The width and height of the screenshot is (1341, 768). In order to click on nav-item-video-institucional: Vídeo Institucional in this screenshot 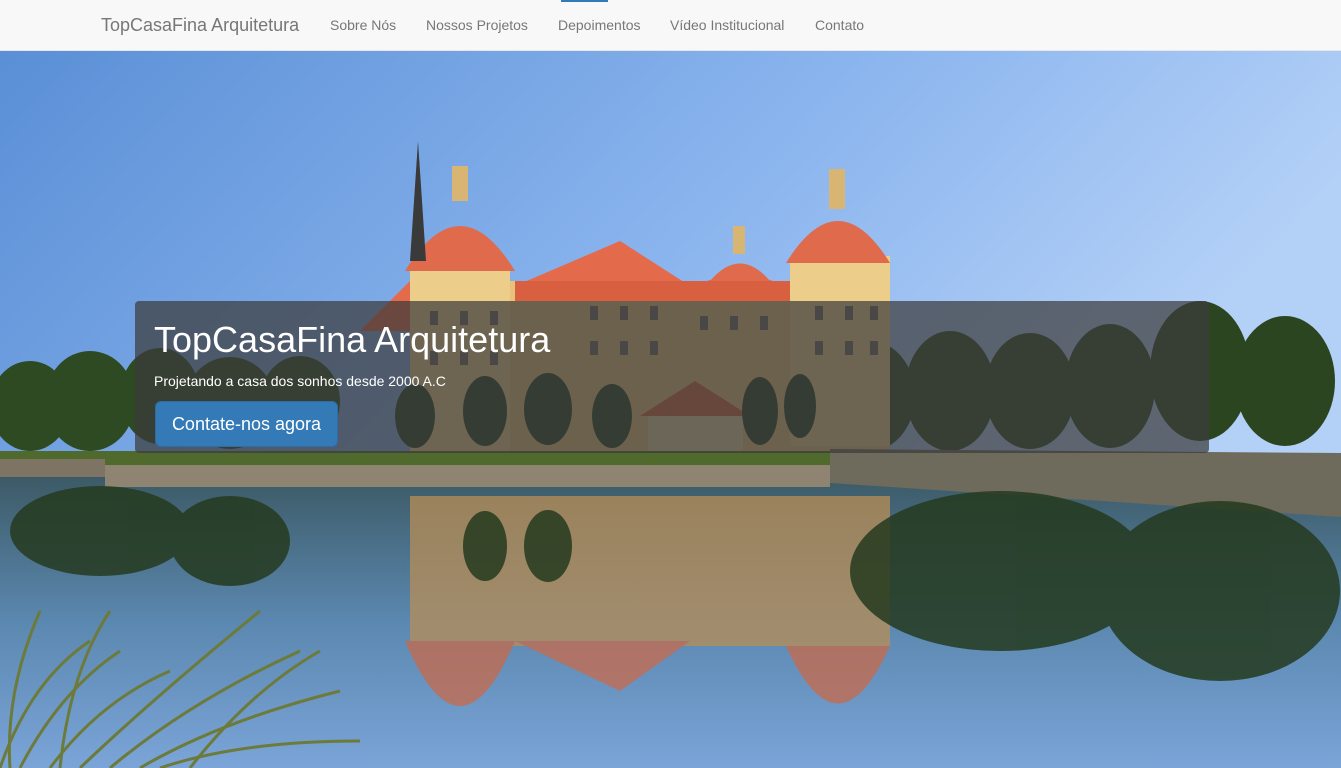, I will do `click(727, 25)`.